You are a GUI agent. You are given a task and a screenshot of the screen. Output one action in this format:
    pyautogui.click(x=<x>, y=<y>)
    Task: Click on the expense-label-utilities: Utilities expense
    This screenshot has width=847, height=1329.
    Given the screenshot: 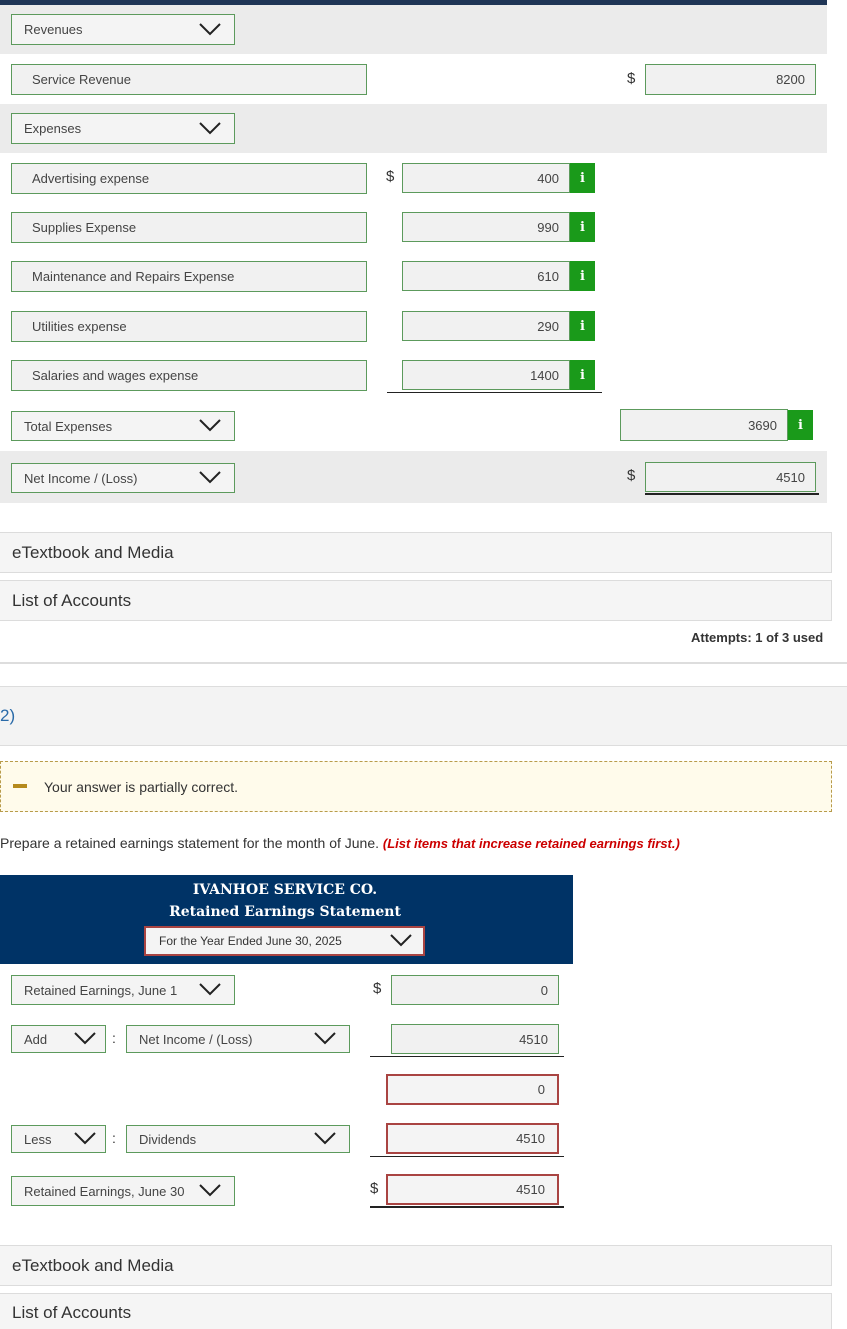 What is the action you would take?
    pyautogui.click(x=189, y=326)
    